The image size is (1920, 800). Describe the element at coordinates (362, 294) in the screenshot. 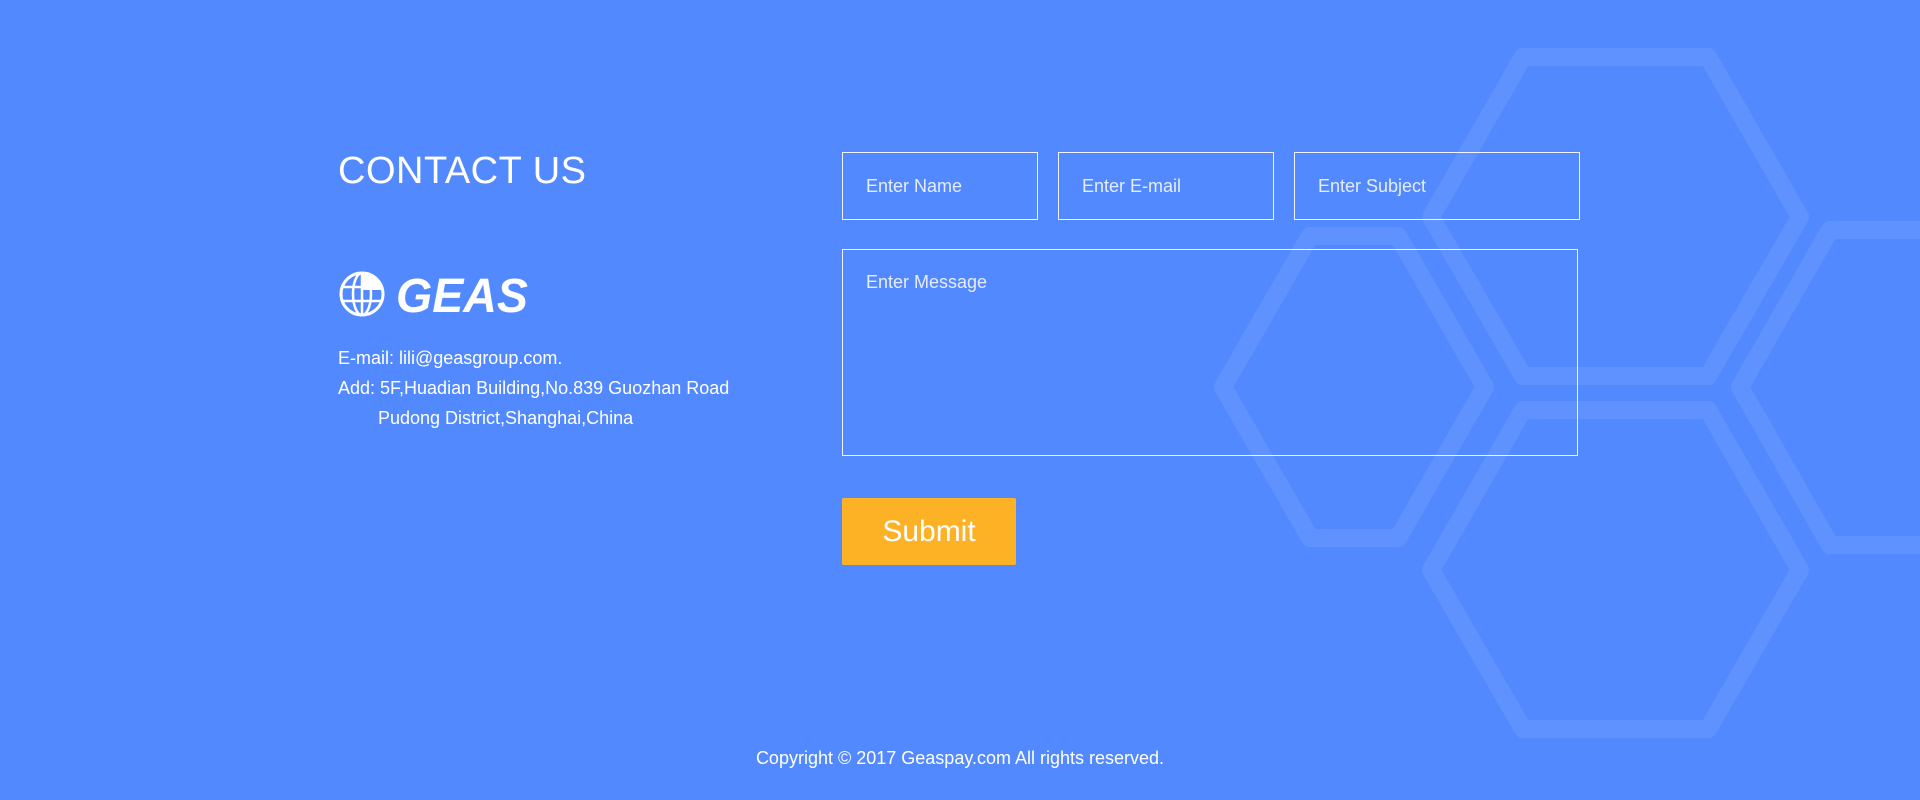

I see `globe-icon` at that location.